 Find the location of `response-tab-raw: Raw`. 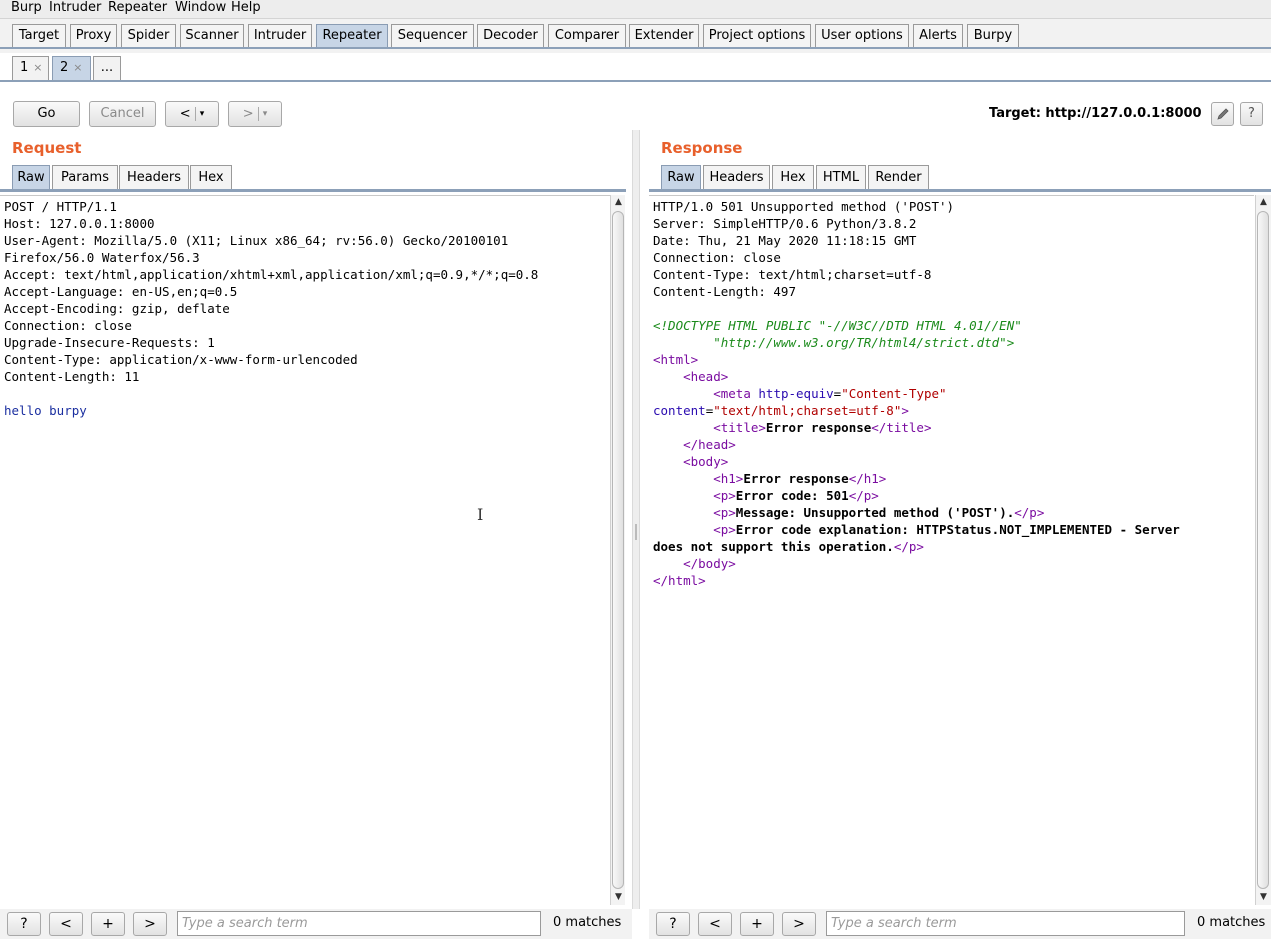

response-tab-raw: Raw is located at coordinates (681, 177).